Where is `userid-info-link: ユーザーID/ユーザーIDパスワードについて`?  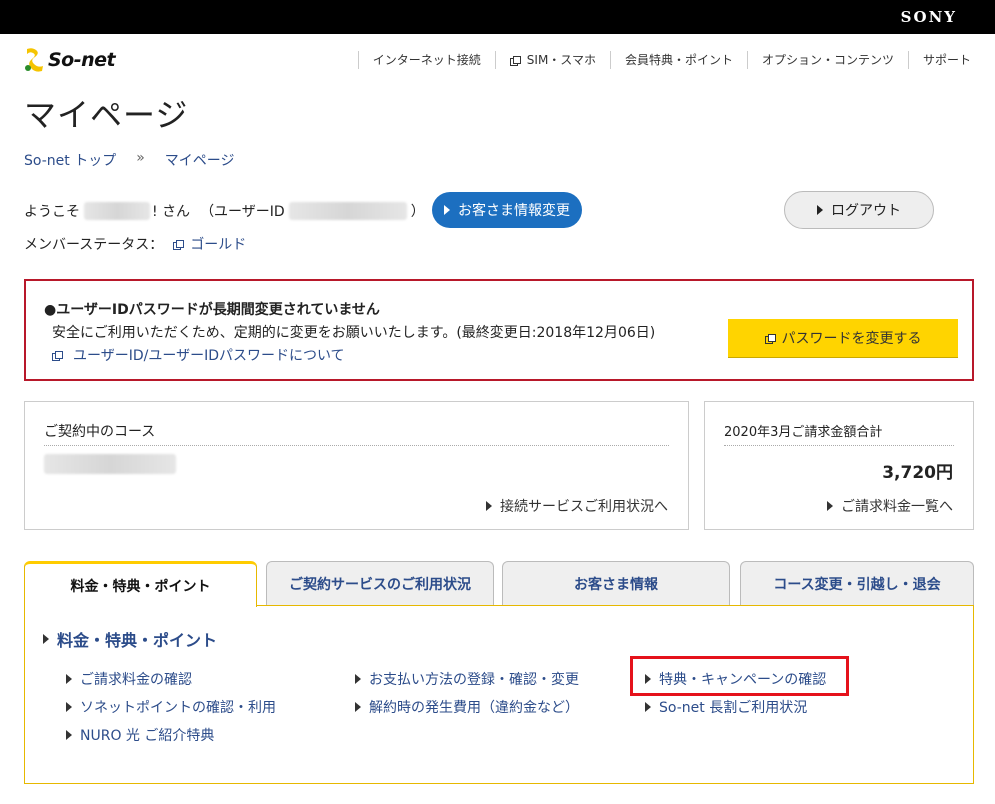 userid-info-link: ユーザーID/ユーザーIDパスワードについて is located at coordinates (198, 355).